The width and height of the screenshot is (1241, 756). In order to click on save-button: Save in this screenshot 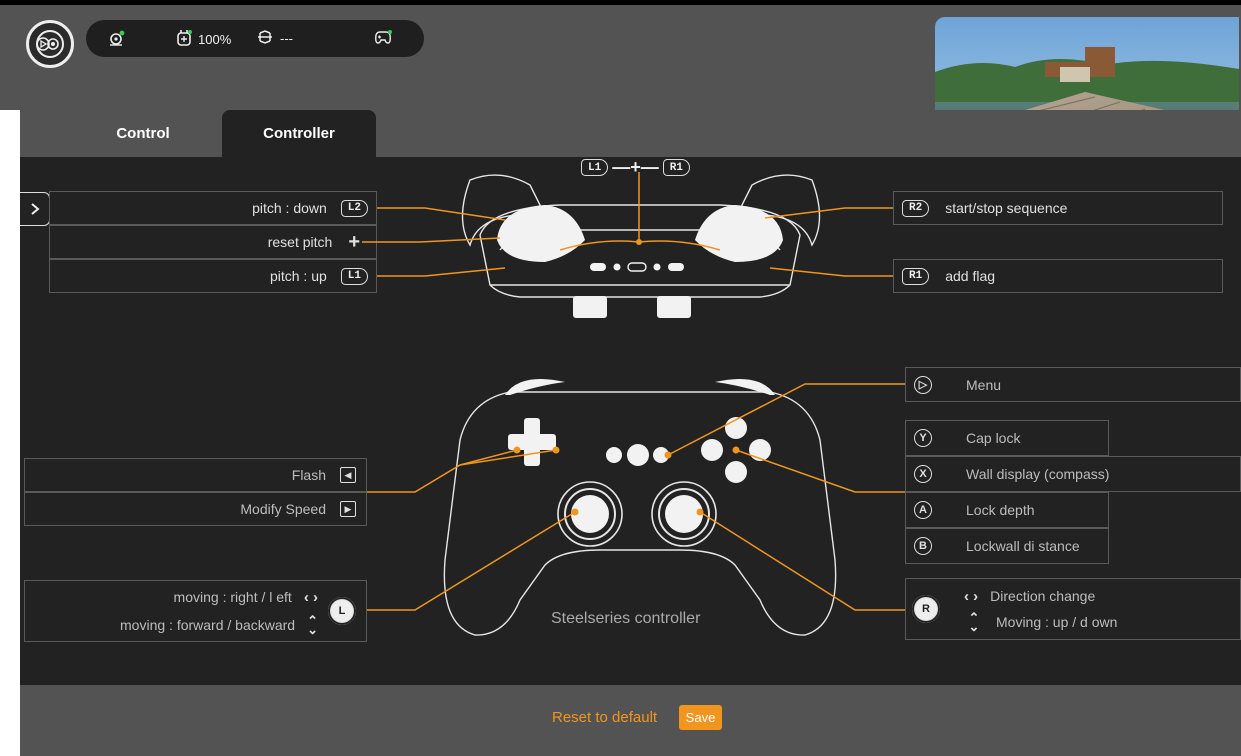, I will do `click(700, 717)`.